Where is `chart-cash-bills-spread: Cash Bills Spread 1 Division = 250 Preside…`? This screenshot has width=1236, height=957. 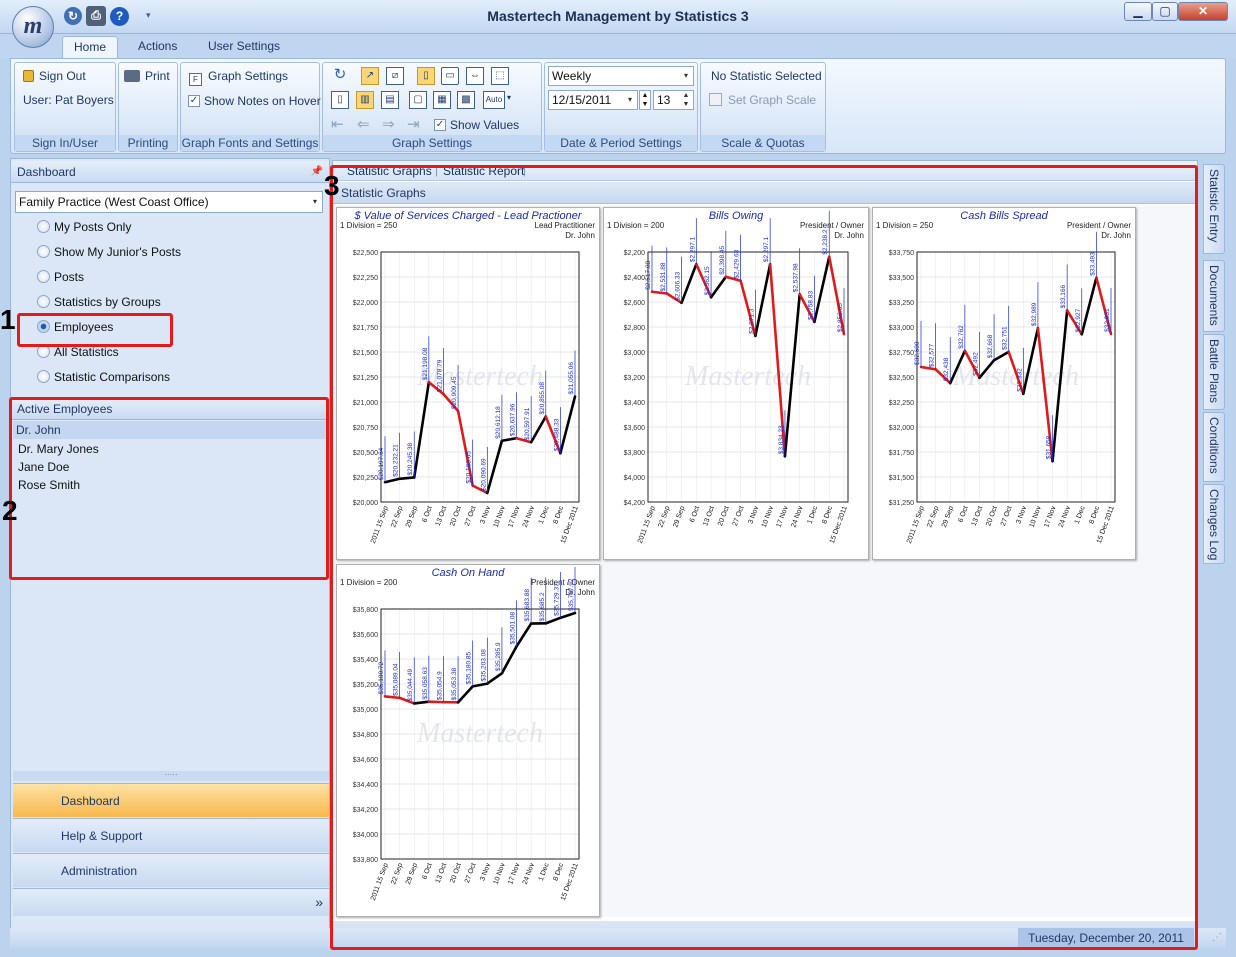 chart-cash-bills-spread: Cash Bills Spread 1 Division = 250 Preside… is located at coordinates (1004, 383).